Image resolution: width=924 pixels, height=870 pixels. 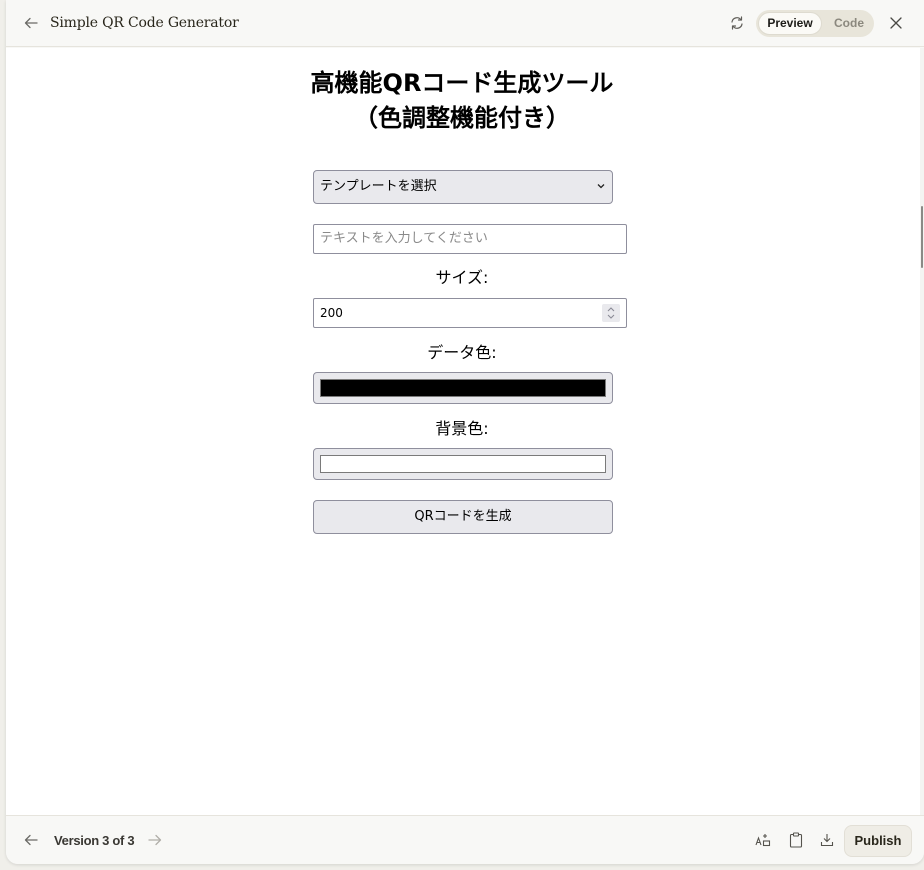 What do you see at coordinates (144, 23) in the screenshot?
I see `app-title: Simple QR Code Generator` at bounding box center [144, 23].